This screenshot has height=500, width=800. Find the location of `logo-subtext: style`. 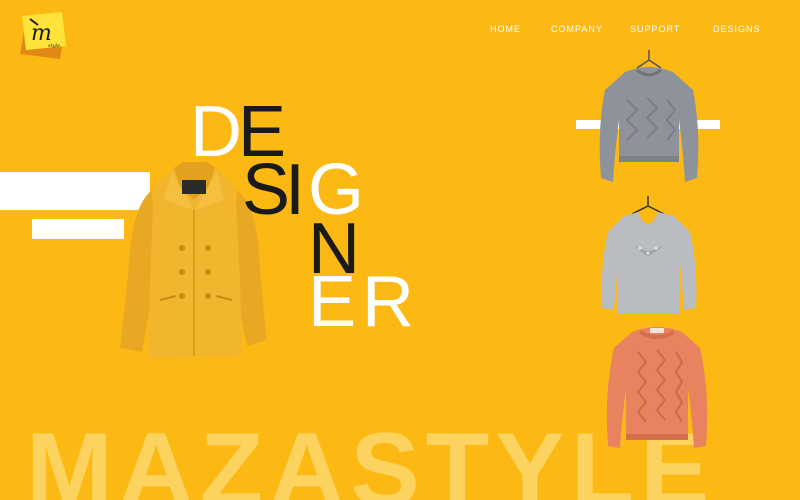

logo-subtext: style is located at coordinates (54, 46).